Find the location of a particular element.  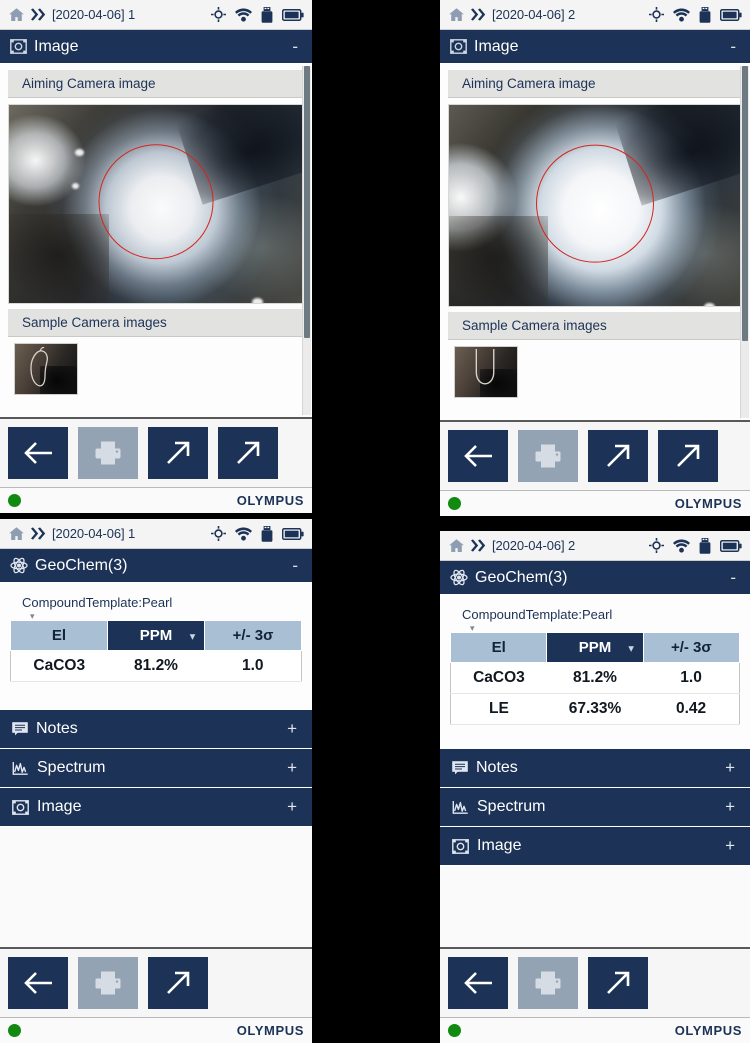

accordion-sections: Notes + Spectrum + Image + is located at coordinates (156, 768).